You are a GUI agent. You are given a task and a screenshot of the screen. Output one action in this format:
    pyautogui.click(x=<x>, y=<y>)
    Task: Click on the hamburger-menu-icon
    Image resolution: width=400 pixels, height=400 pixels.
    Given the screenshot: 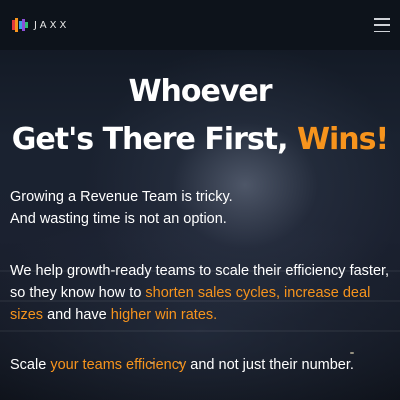 What is the action you would take?
    pyautogui.click(x=382, y=25)
    